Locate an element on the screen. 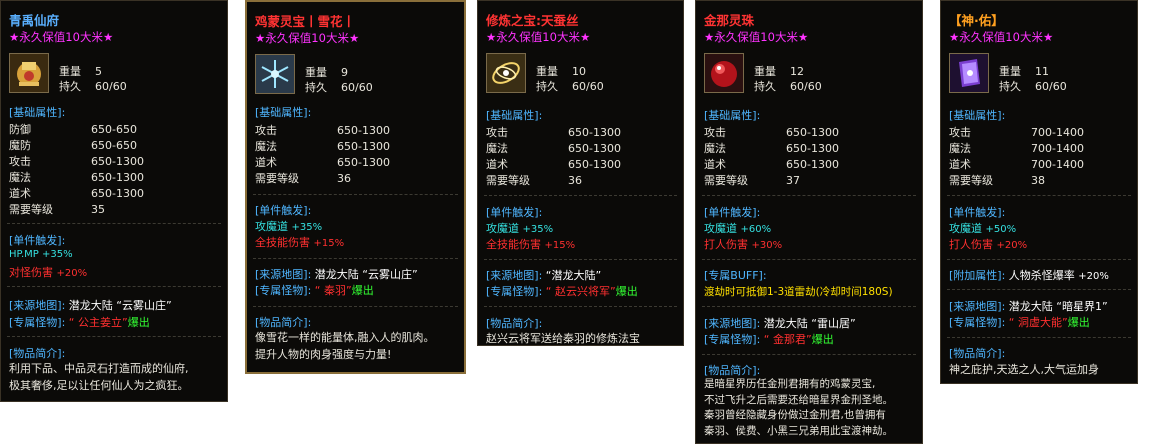  stat-row: 防御 650-650 is located at coordinates (73, 129).